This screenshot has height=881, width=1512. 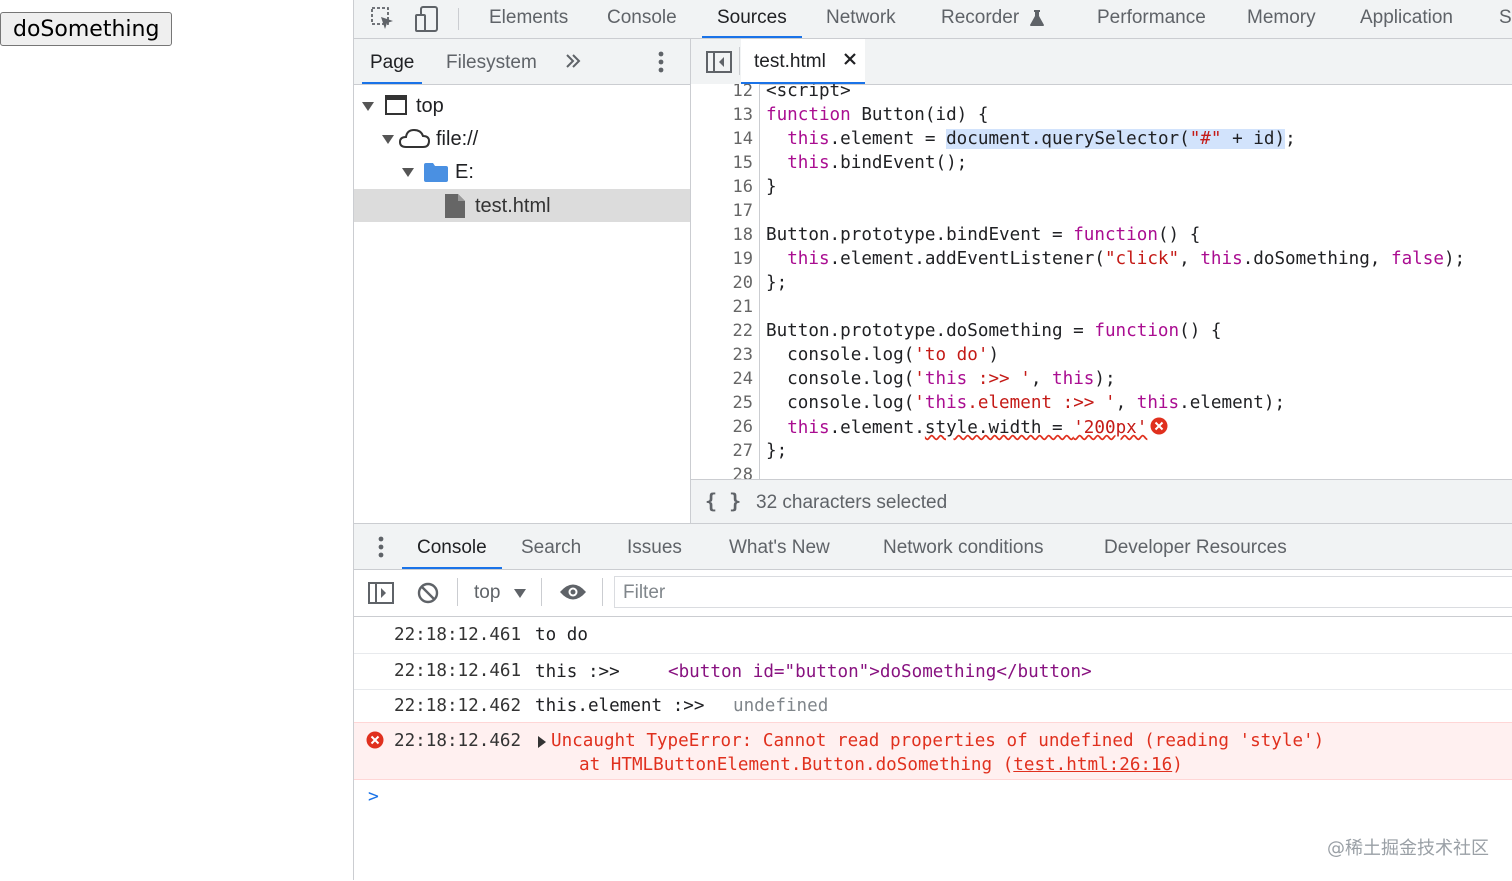 What do you see at coordinates (1406, 19) in the screenshot?
I see `tab-application: Application` at bounding box center [1406, 19].